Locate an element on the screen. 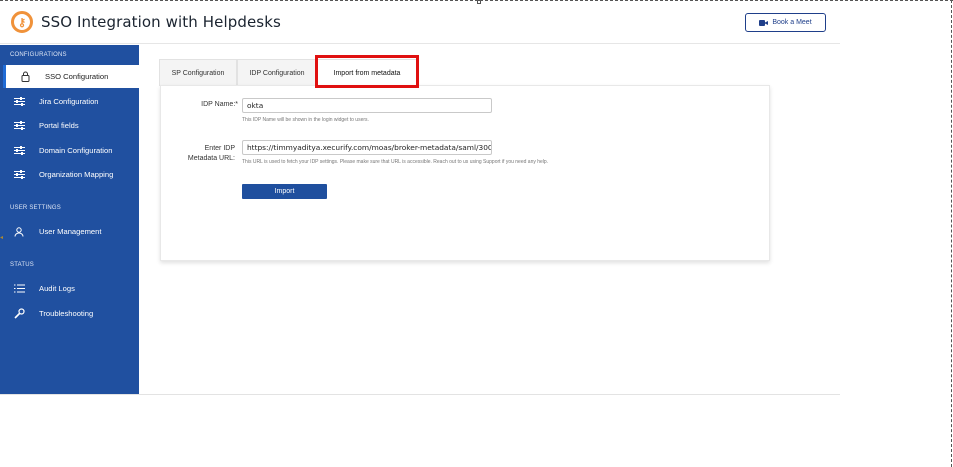 The image size is (953, 467). tab-label: Import from metadata is located at coordinates (367, 73).